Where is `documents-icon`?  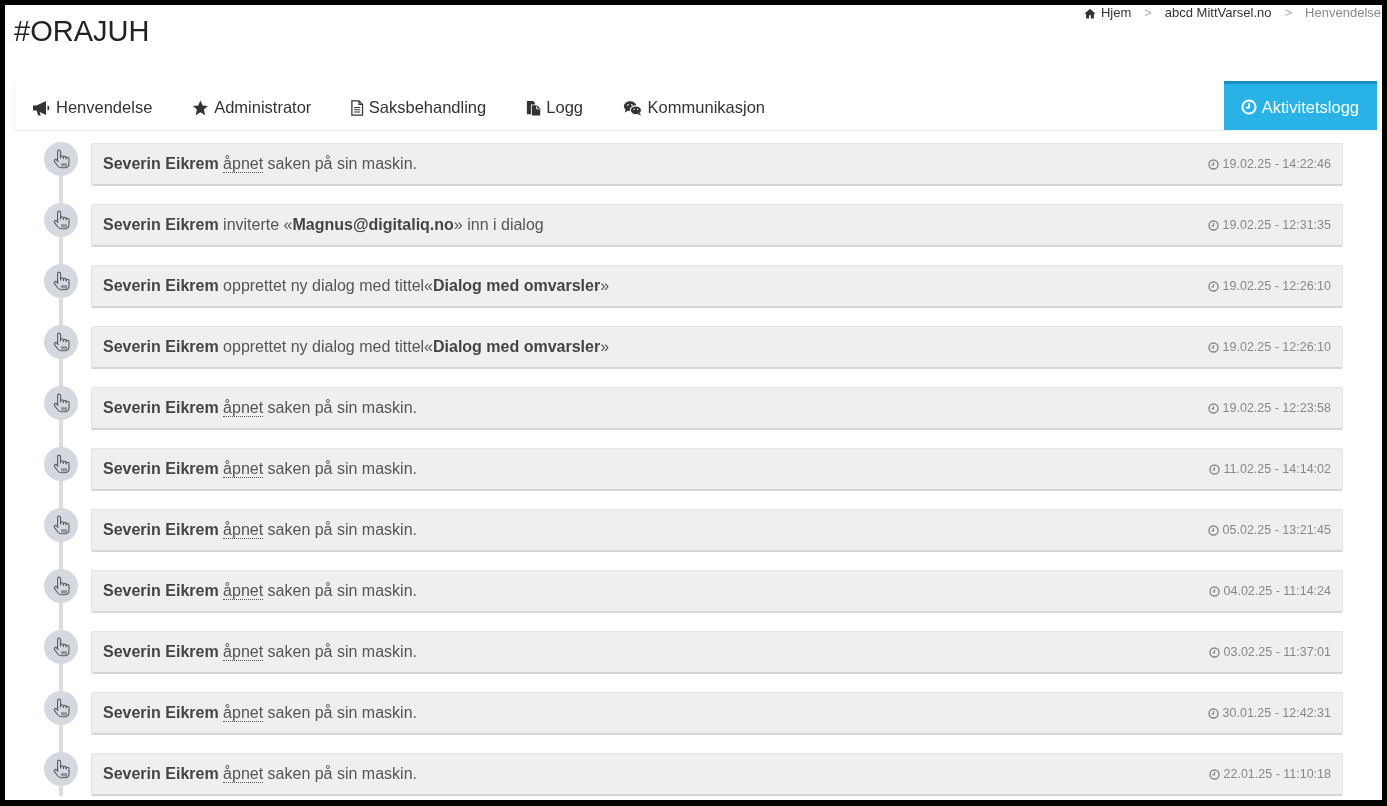 documents-icon is located at coordinates (534, 107).